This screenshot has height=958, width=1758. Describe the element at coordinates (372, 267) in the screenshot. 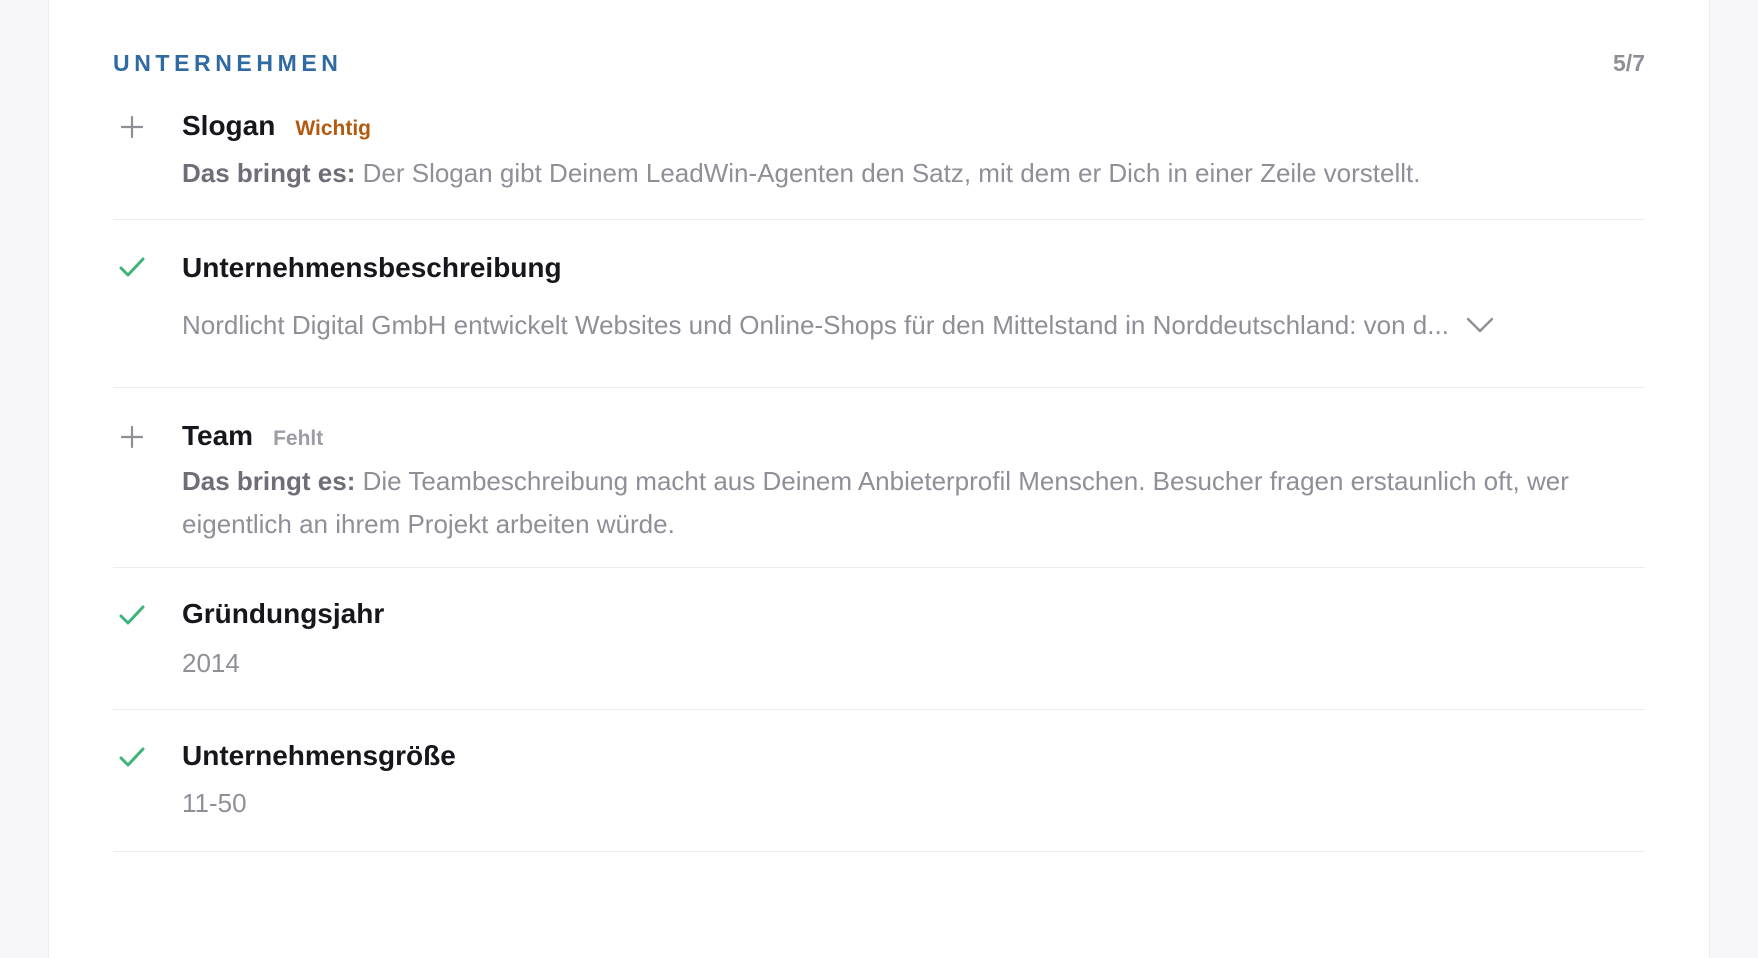

I see `field-label: Unternehmensbeschreibung` at that location.